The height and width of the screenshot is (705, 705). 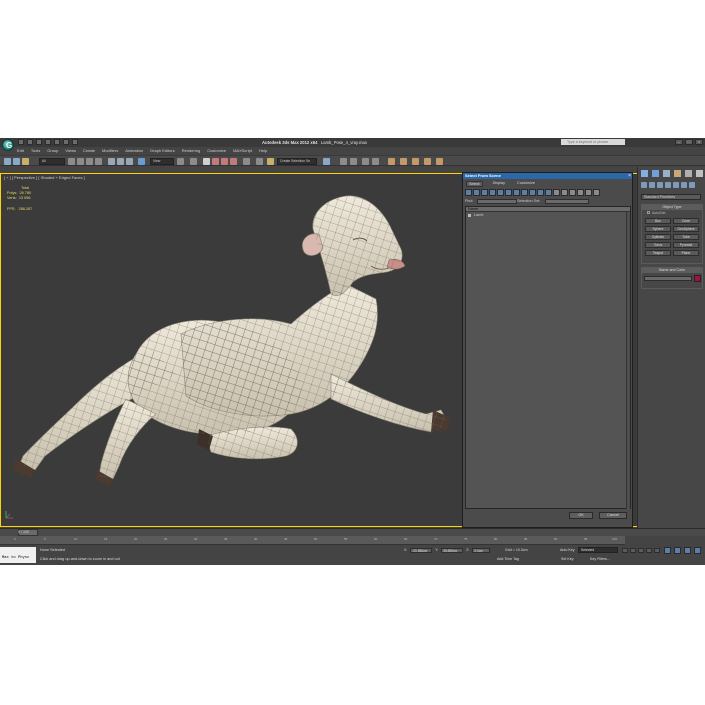 What do you see at coordinates (667, 550) in the screenshot?
I see `zoom-icon` at bounding box center [667, 550].